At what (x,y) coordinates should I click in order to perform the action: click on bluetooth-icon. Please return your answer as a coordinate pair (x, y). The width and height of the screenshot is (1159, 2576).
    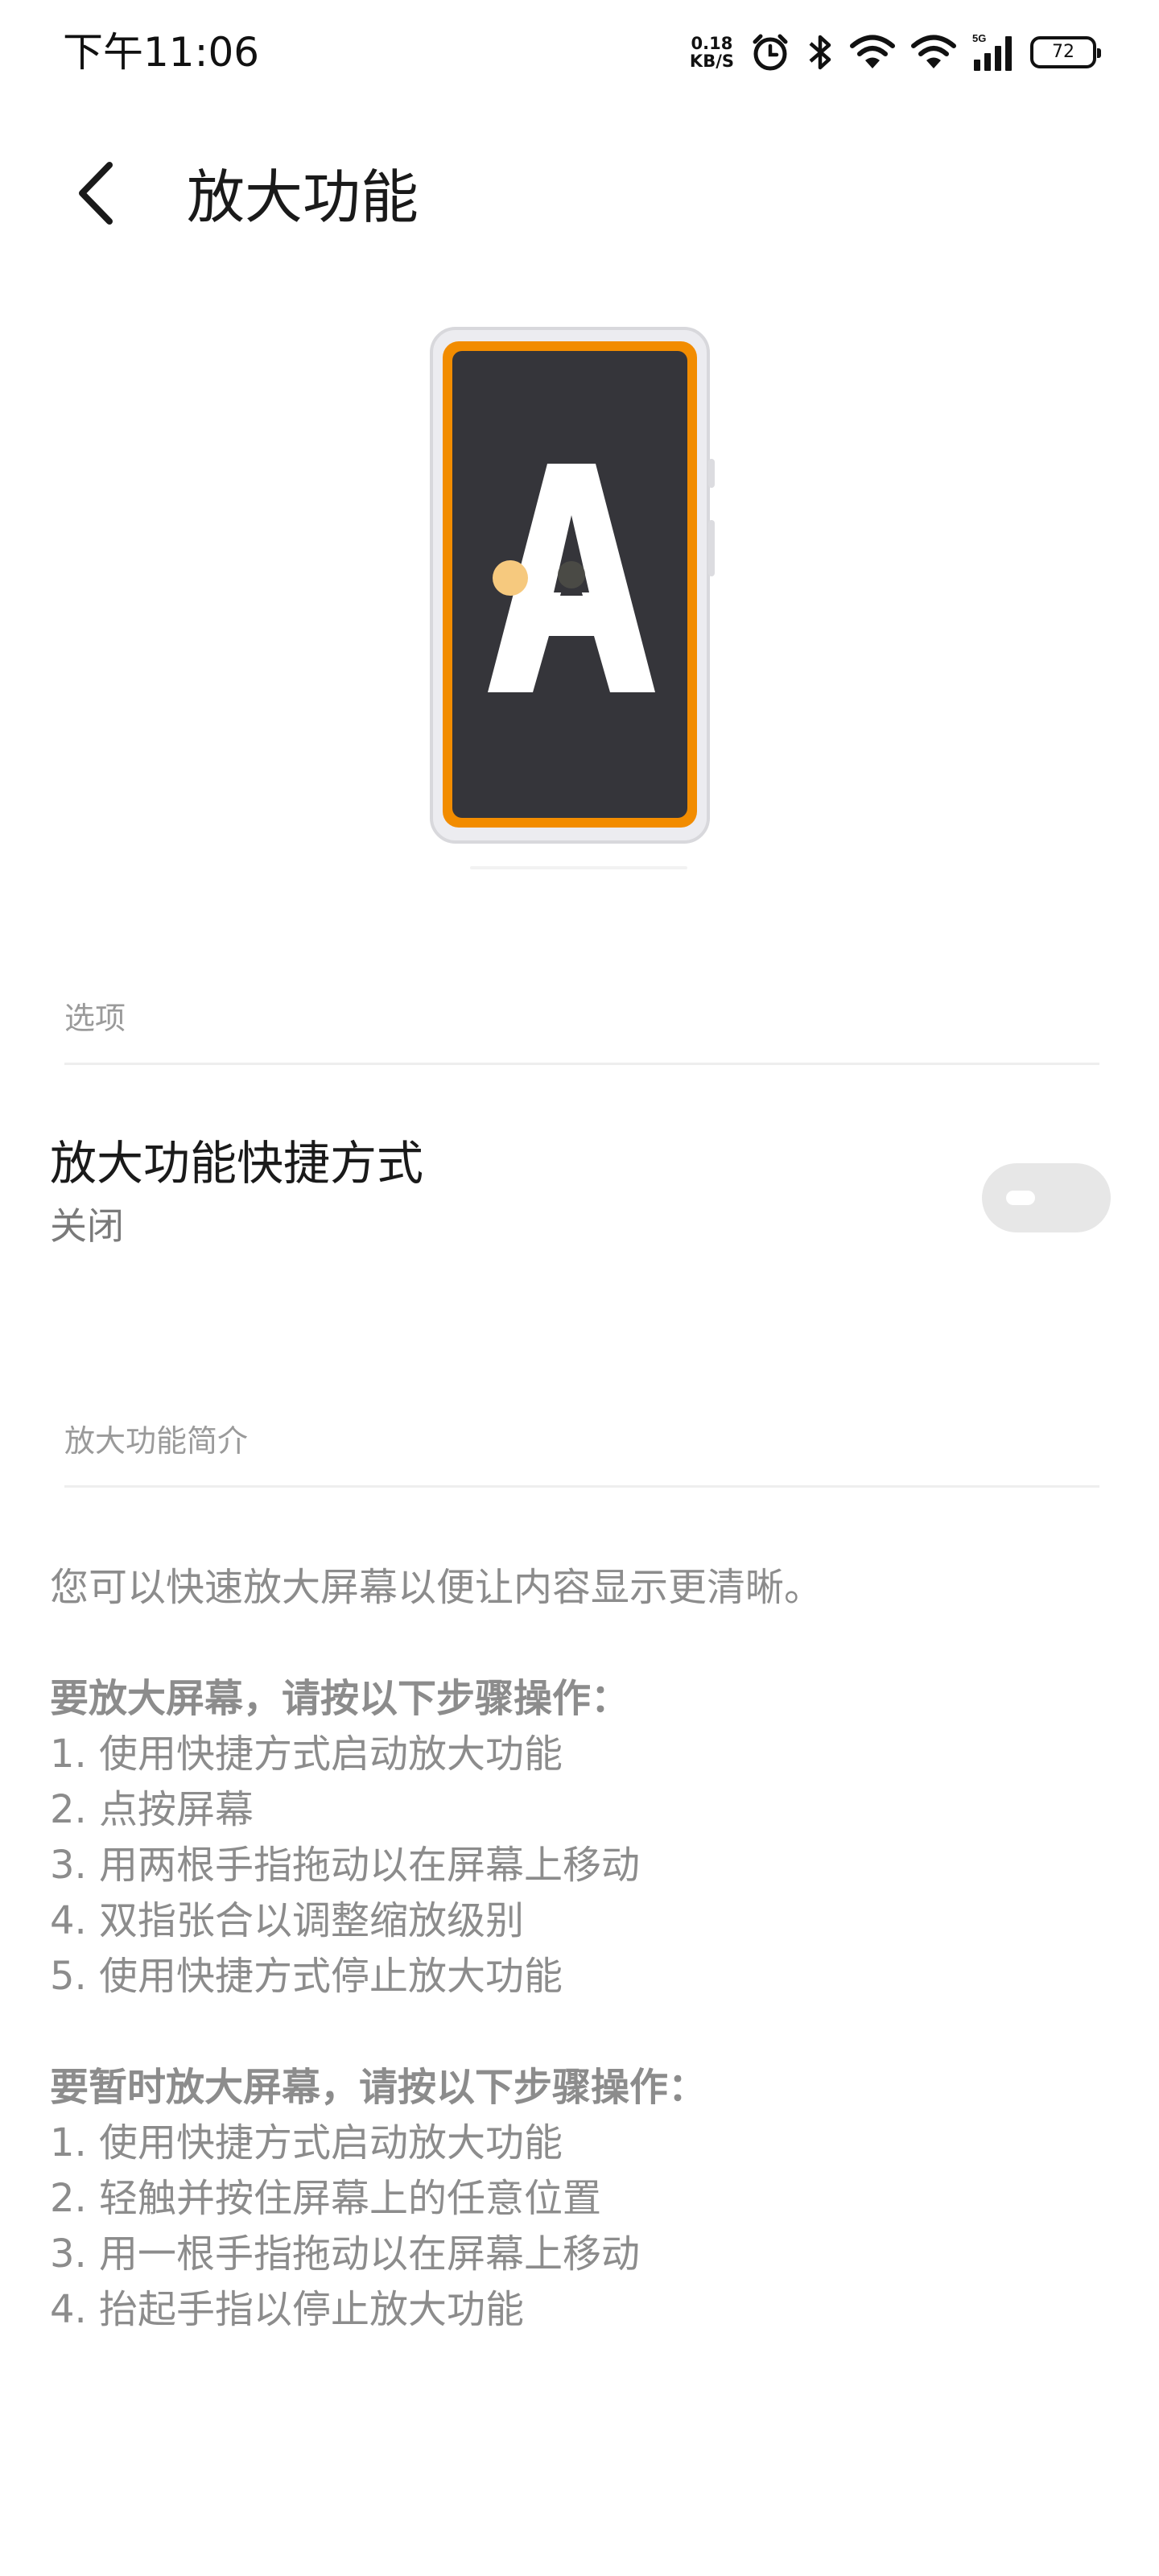
    Looking at the image, I should click on (820, 53).